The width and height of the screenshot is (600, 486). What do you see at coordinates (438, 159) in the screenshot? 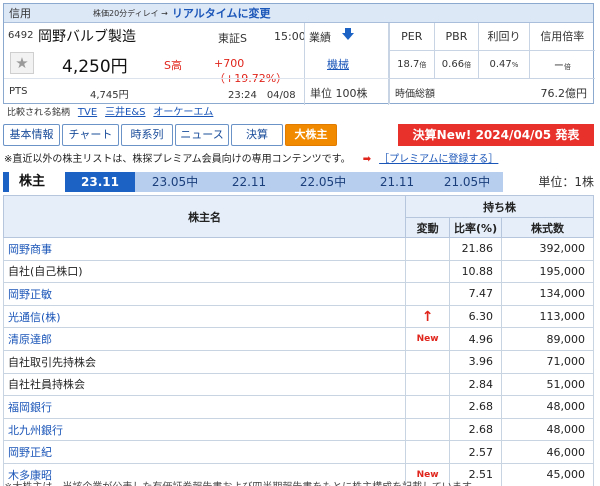
I see `premium-register-link: ［プレミアムに登録する］` at bounding box center [438, 159].